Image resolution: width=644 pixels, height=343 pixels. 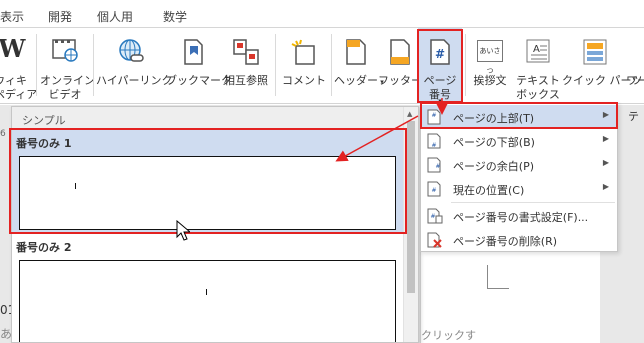 I want to click on wordart-button: ワー, so click(x=635, y=66).